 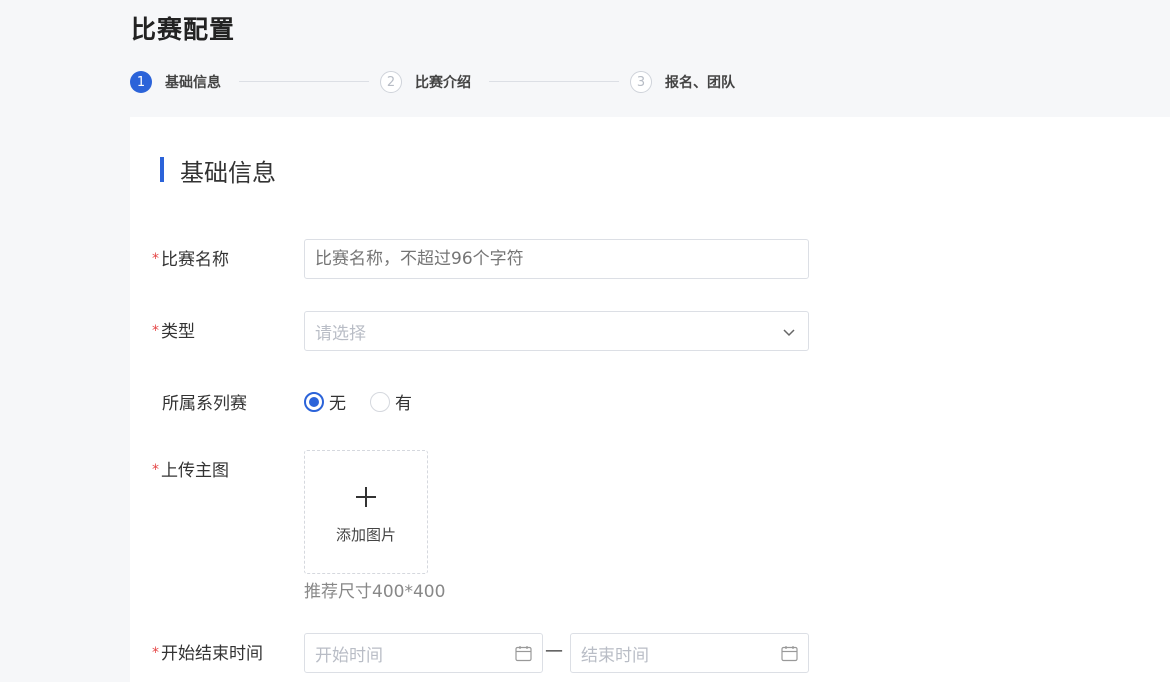 I want to click on series-radio-yes: 有, so click(x=391, y=401).